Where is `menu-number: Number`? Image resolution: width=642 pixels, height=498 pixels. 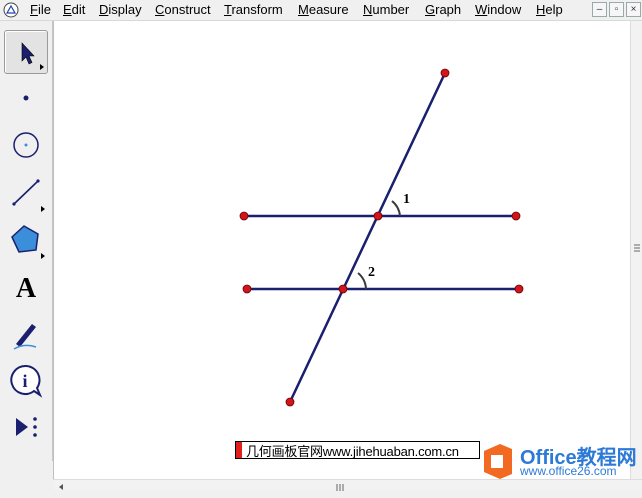 menu-number: Number is located at coordinates (386, 10).